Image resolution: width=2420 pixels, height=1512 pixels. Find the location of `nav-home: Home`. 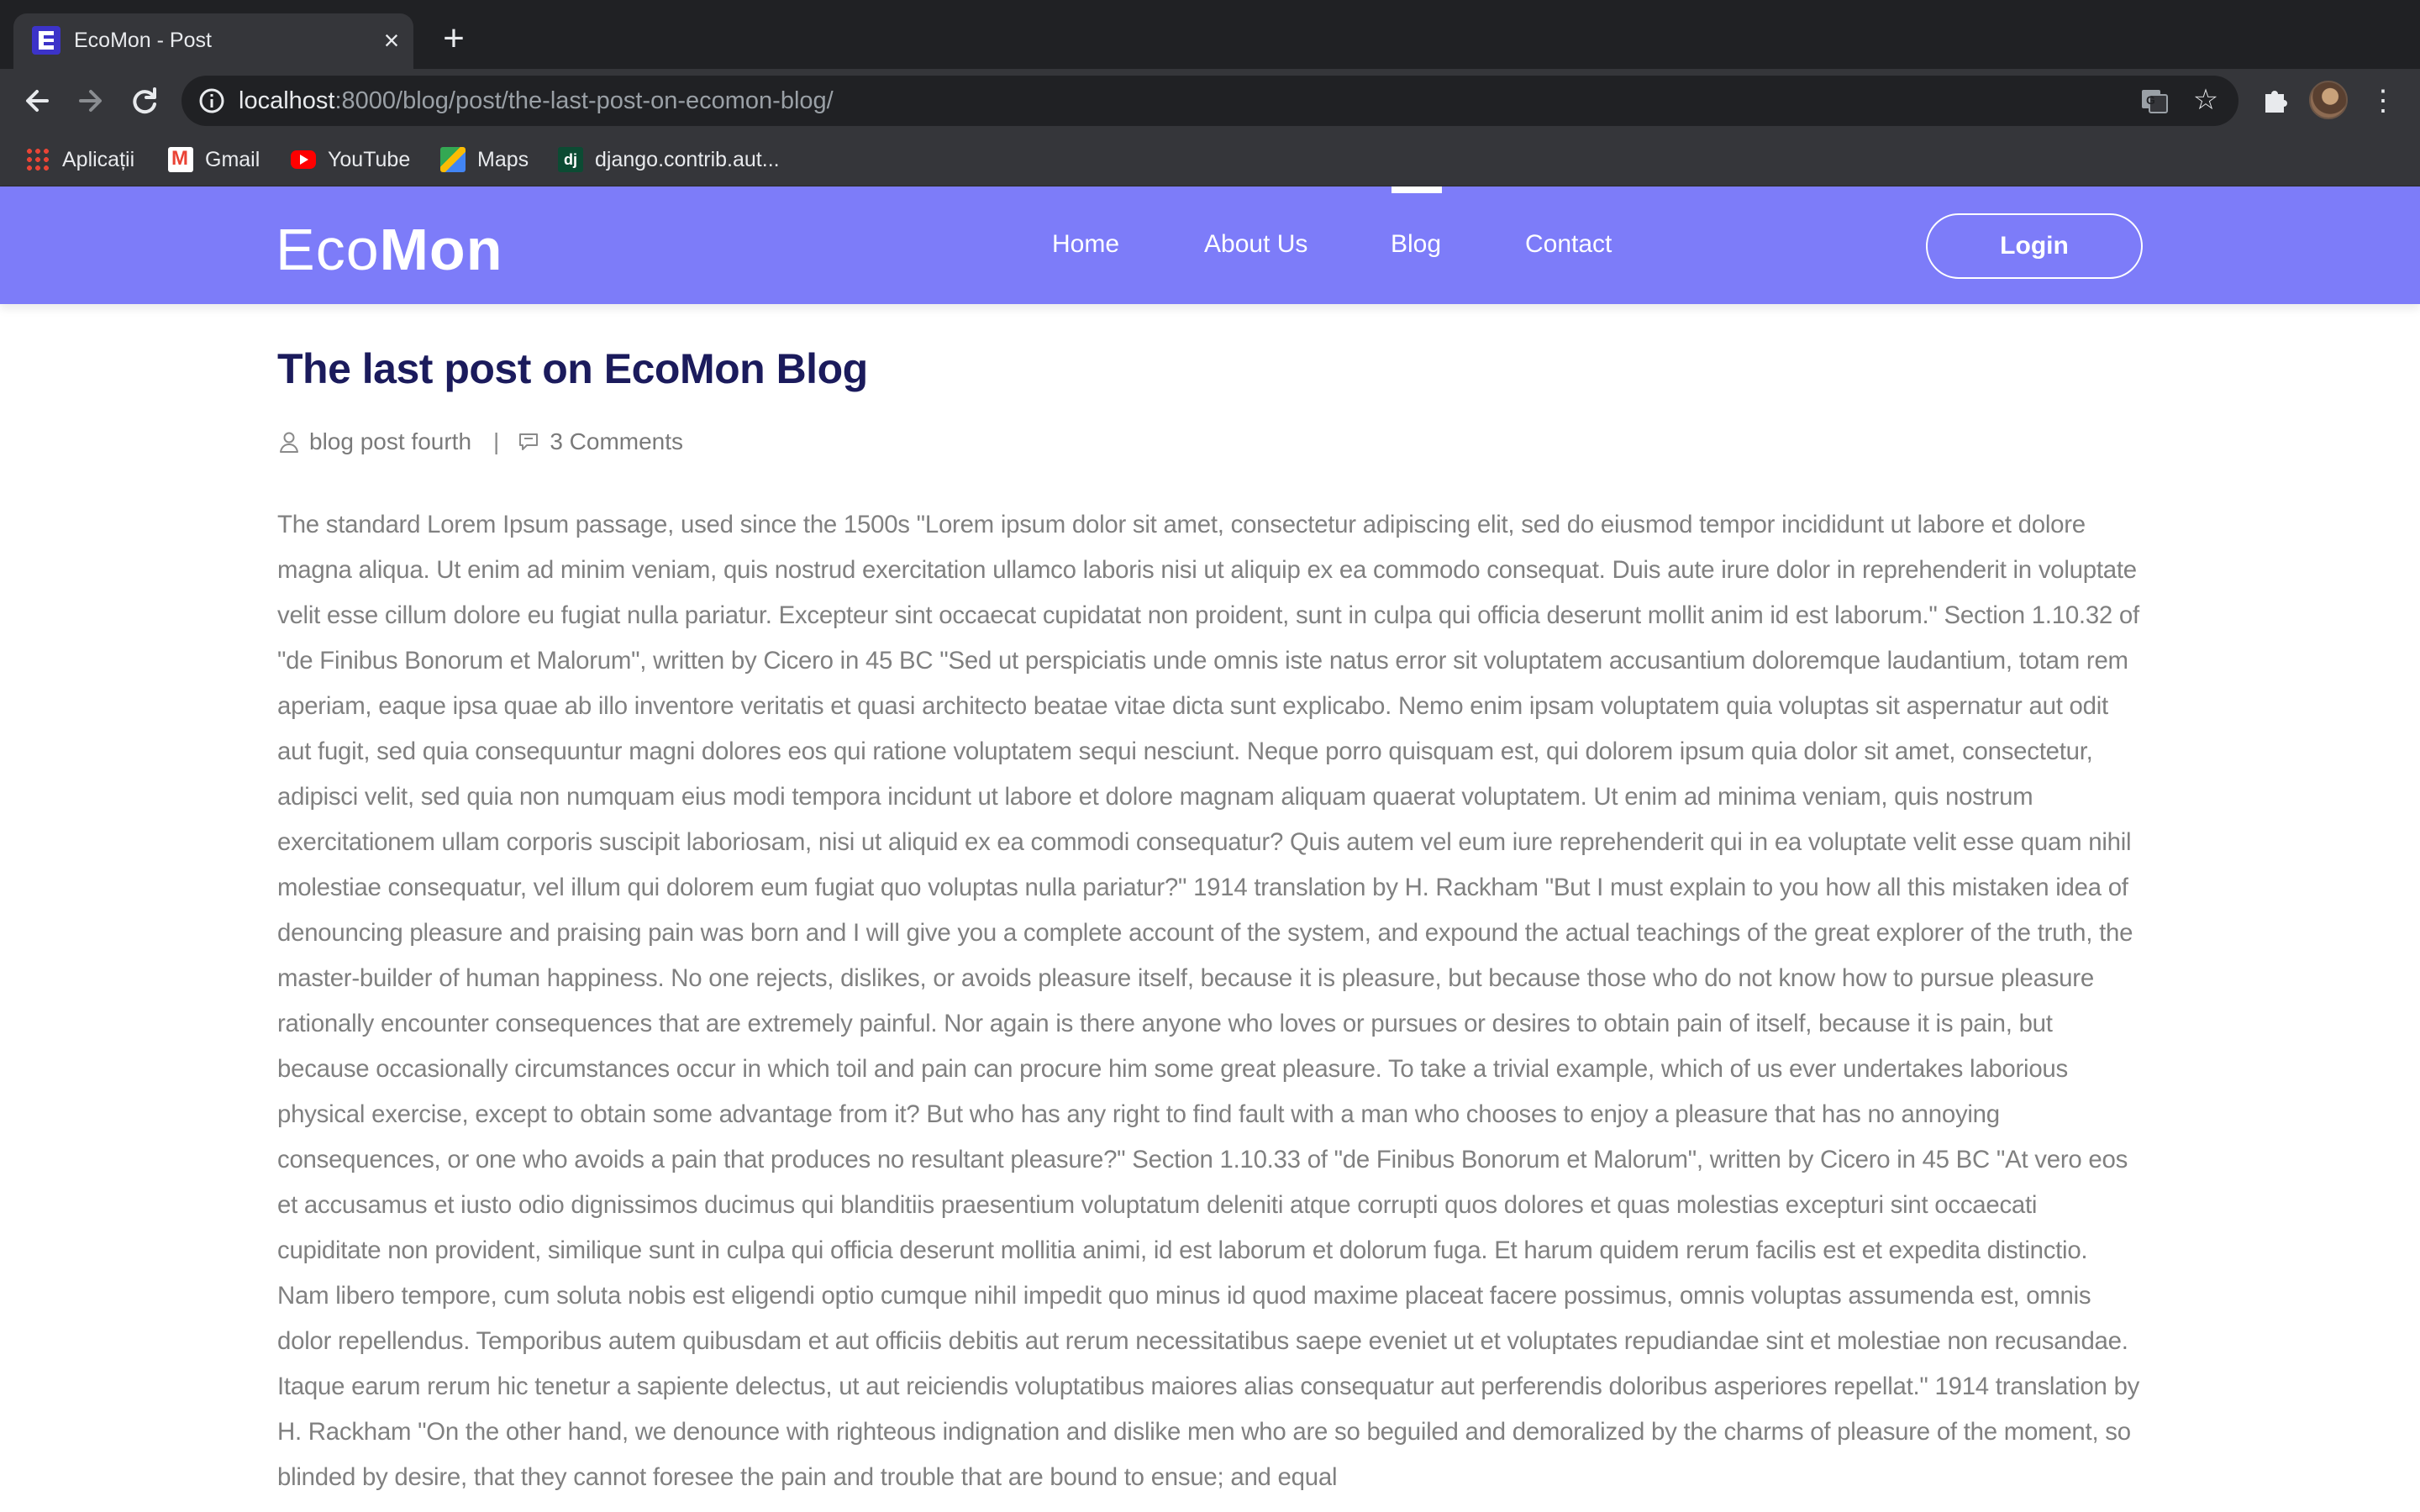

nav-home: Home is located at coordinates (1085, 244).